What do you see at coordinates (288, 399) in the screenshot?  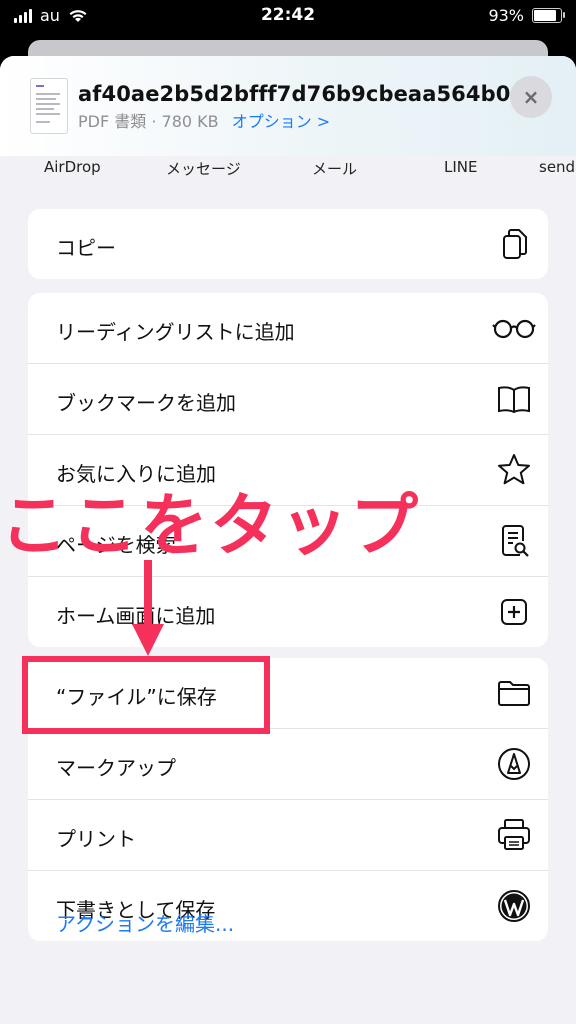 I see `add-bookmark-row: ブックマークを追加` at bounding box center [288, 399].